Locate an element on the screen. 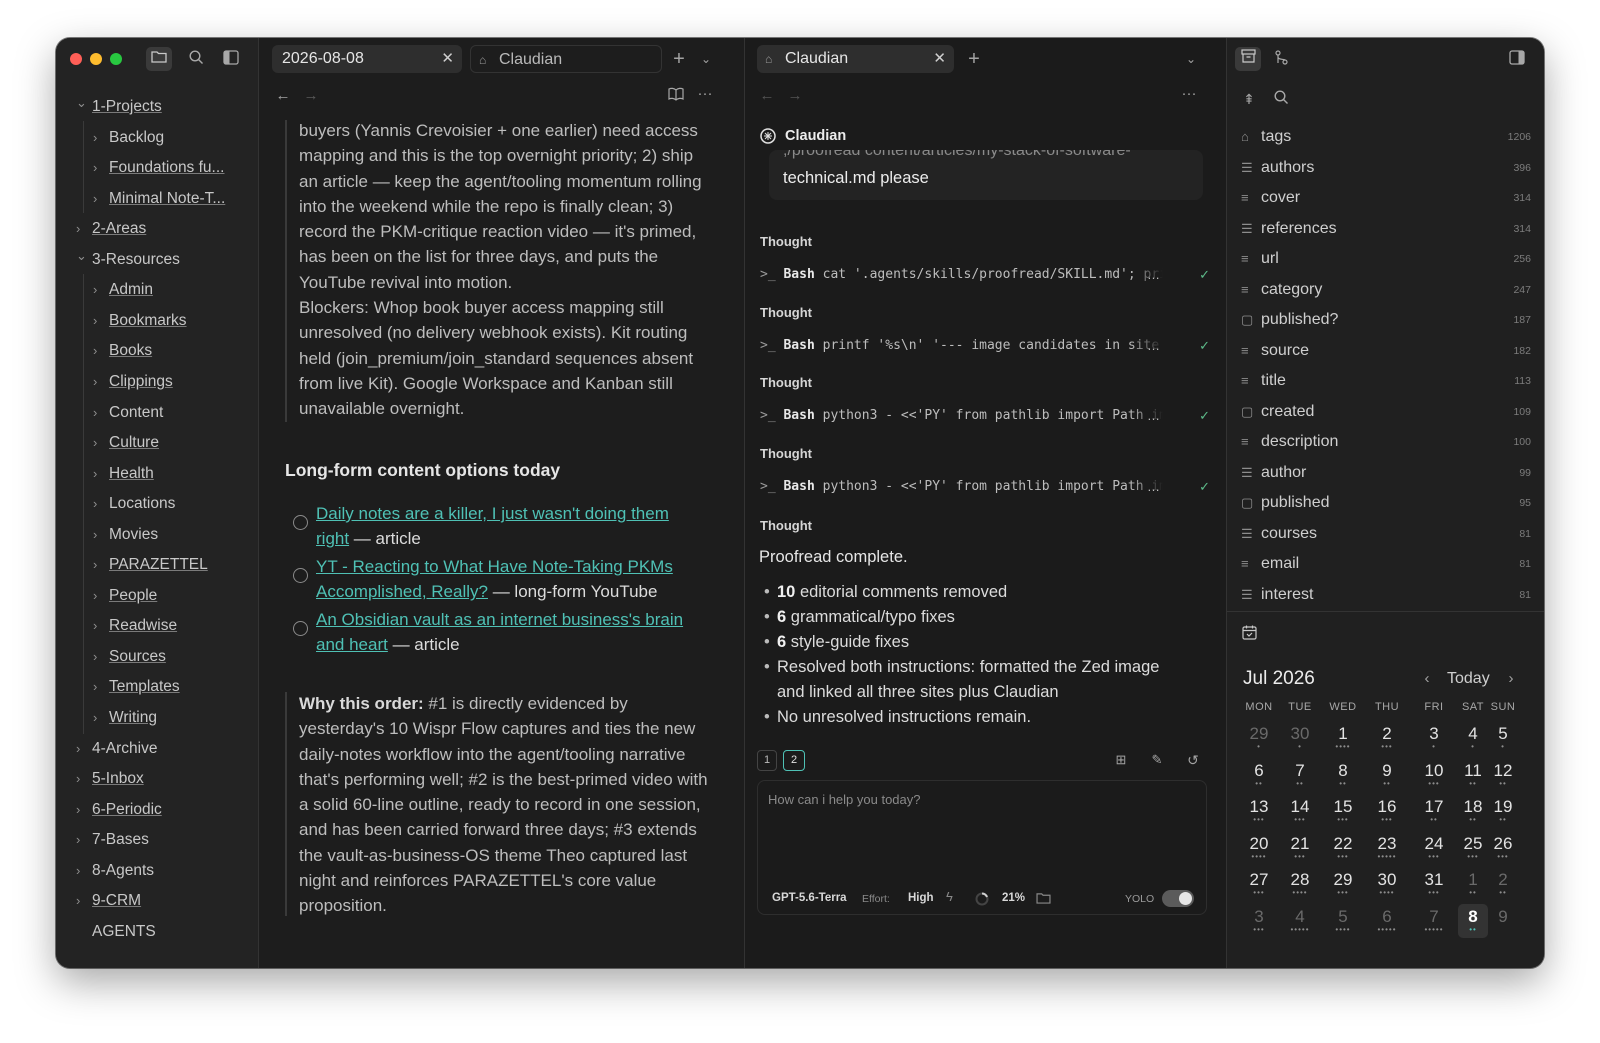 The image size is (1600, 1043). calendar-day: 3 is located at coordinates (1259, 917).